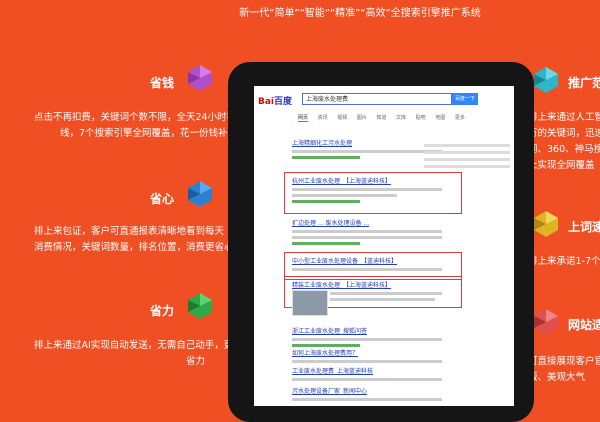 The height and width of the screenshot is (422, 600). I want to click on logo-left: Bai, so click(266, 102).